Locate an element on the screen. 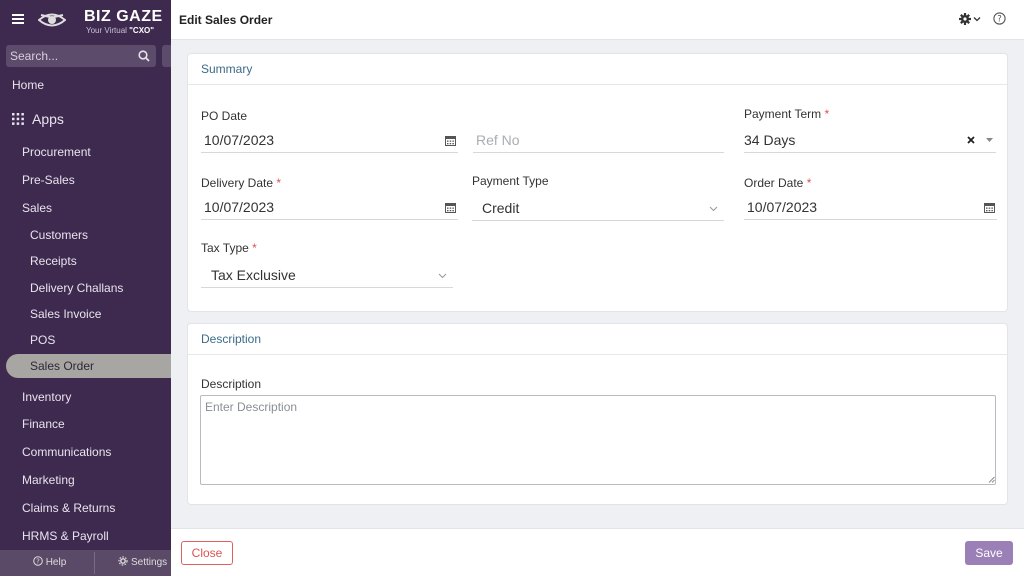  sidebar-item-home: Home is located at coordinates (85, 85).